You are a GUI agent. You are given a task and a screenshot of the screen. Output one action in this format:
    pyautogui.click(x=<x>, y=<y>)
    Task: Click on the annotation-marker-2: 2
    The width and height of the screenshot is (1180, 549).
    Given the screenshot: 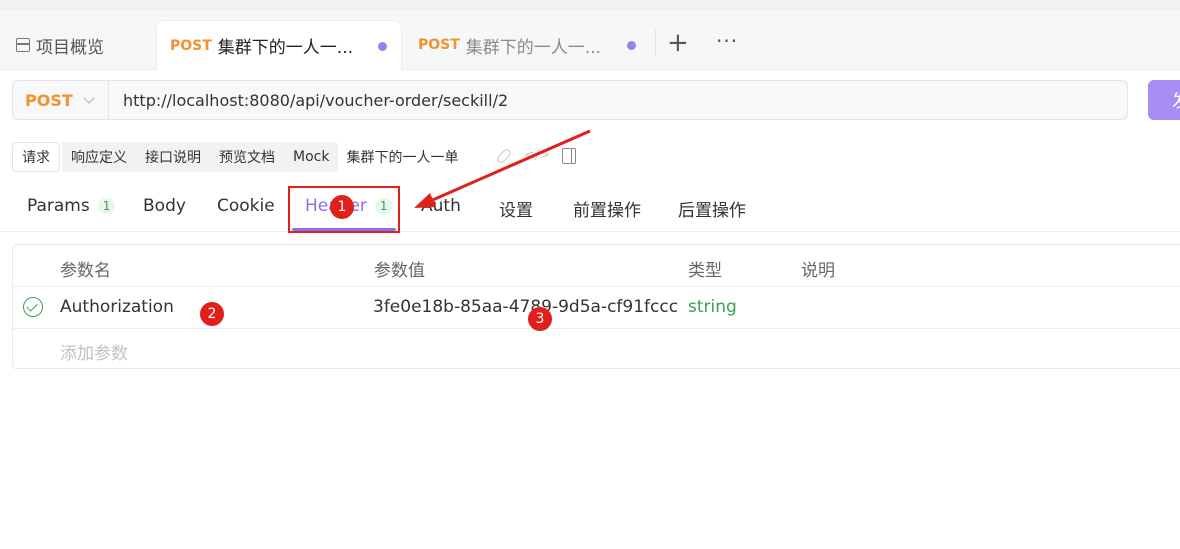 What is the action you would take?
    pyautogui.click(x=212, y=314)
    